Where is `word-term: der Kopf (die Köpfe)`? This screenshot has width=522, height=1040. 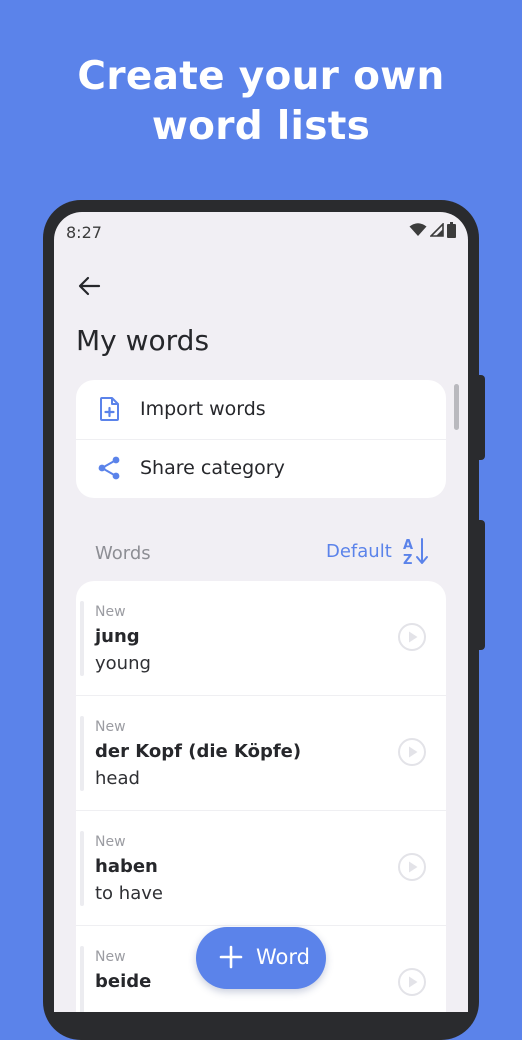
word-term: der Kopf (die Köpfe) is located at coordinates (198, 751).